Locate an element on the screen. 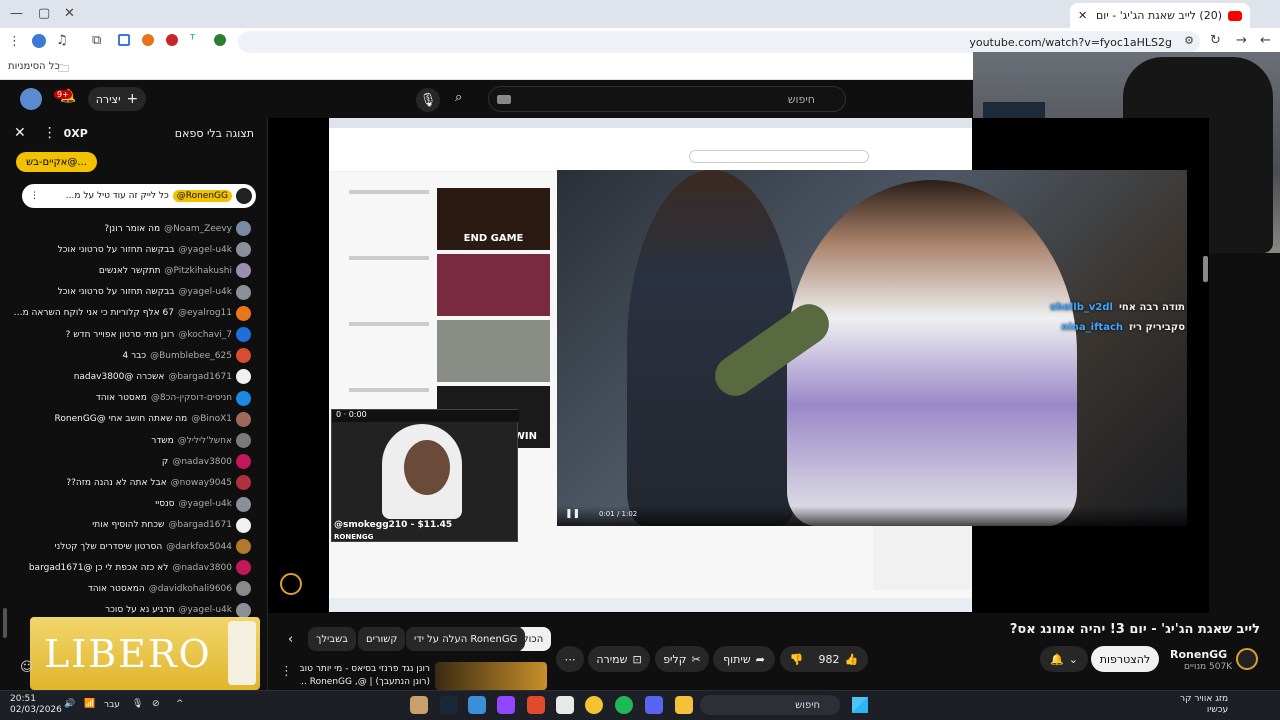 This screenshot has width=1280, height=720. wifi-off-icon: ⊘ is located at coordinates (156, 704).